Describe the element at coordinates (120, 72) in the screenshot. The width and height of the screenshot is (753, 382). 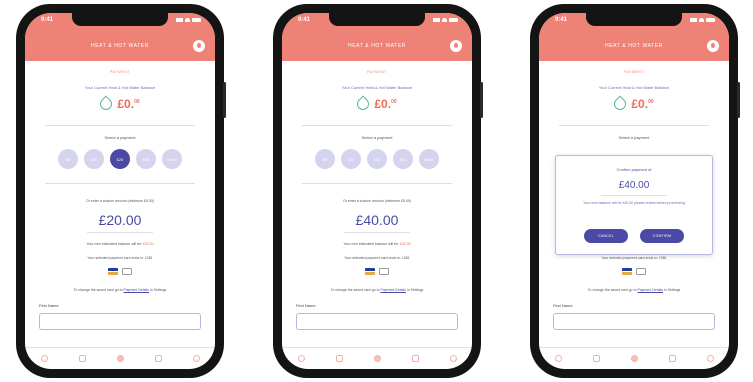
I see `section-label: PAYMENT` at that location.